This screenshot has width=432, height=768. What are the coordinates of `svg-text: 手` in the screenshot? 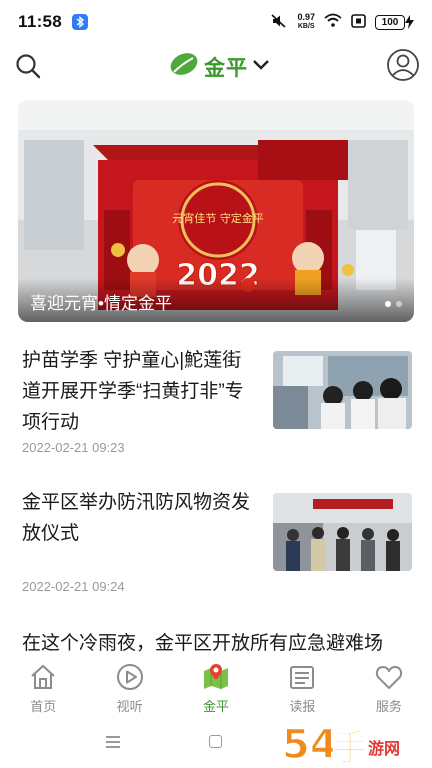 It's located at (350, 748).